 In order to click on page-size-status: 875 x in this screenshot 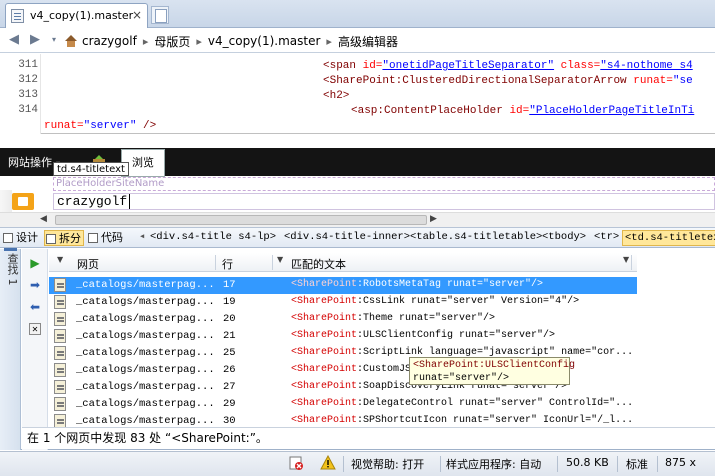, I will do `click(680, 462)`.